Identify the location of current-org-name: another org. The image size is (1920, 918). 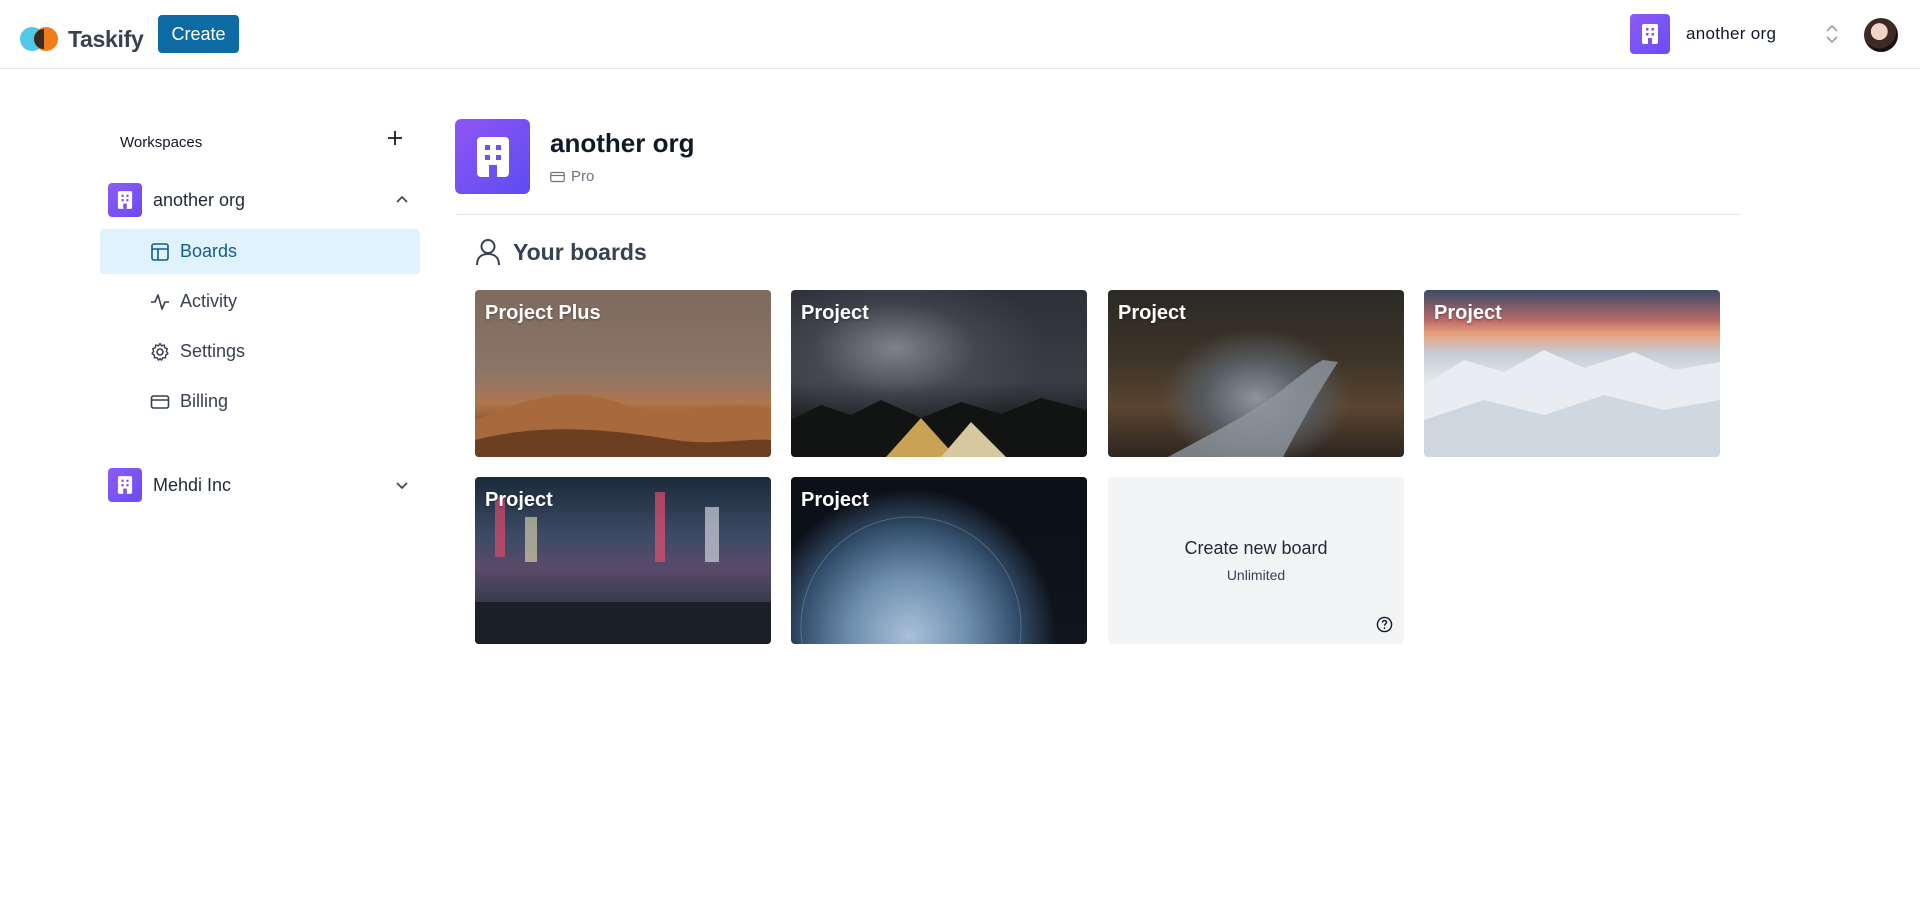
(1731, 33).